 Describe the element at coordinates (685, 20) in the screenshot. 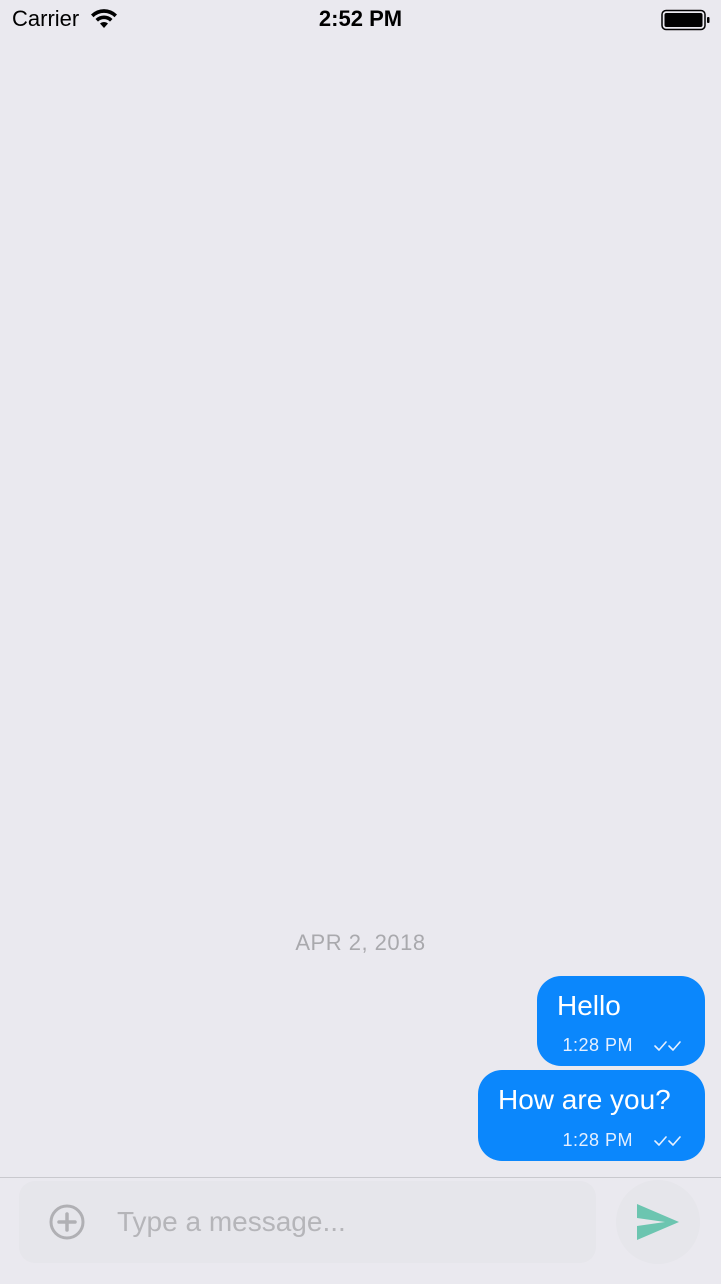

I see `battery-icon` at that location.